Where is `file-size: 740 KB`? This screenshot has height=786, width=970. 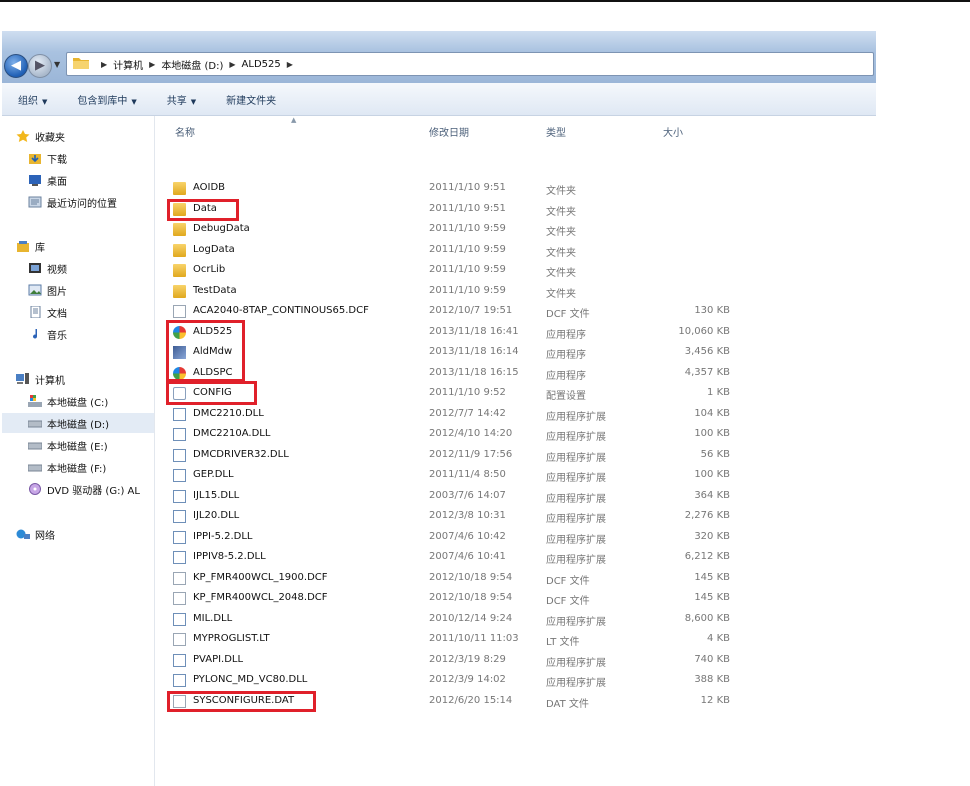
file-size: 740 KB is located at coordinates (712, 659).